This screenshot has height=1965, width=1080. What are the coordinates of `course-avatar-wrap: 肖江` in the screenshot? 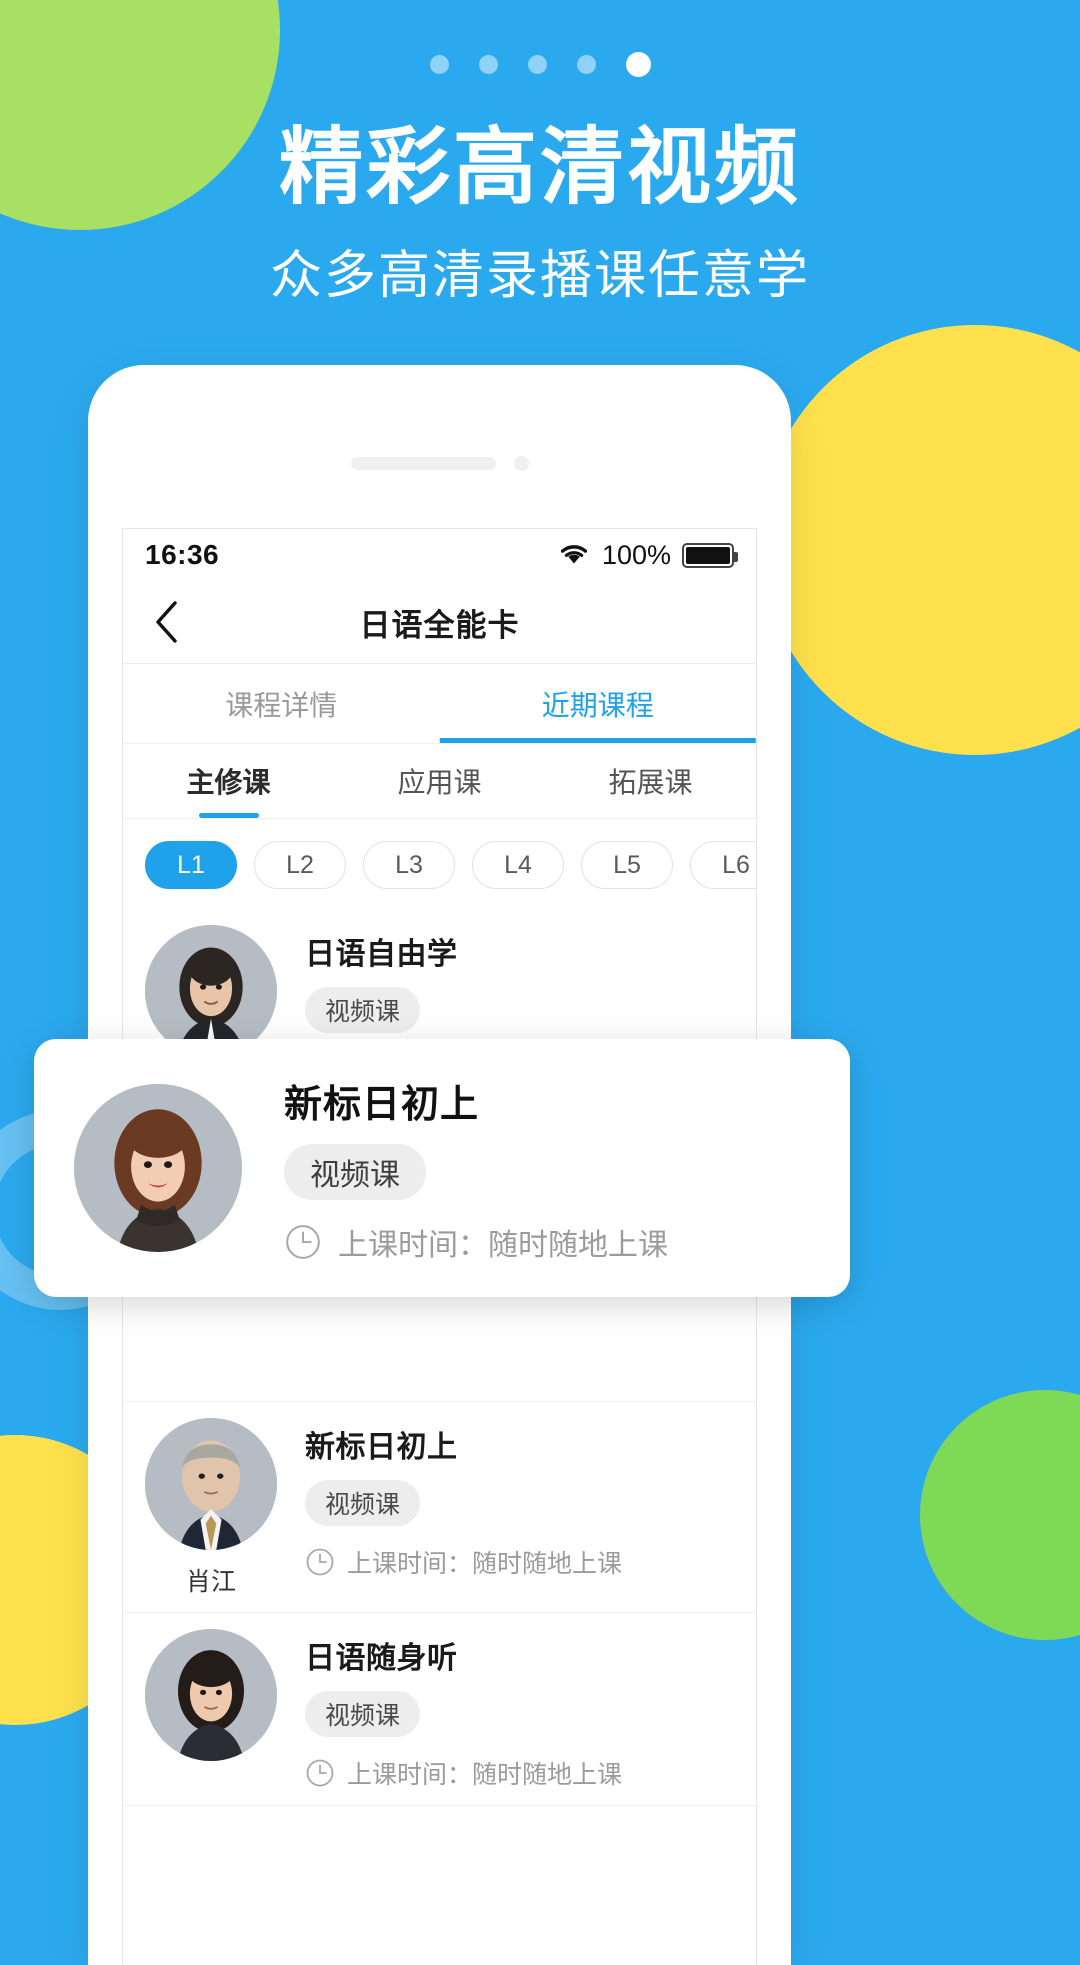 It's located at (220, 1508).